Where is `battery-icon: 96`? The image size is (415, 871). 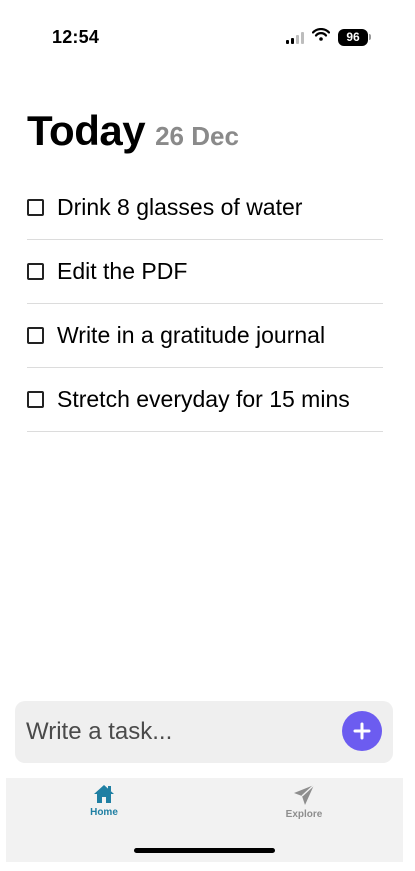 battery-icon: 96 is located at coordinates (354, 37).